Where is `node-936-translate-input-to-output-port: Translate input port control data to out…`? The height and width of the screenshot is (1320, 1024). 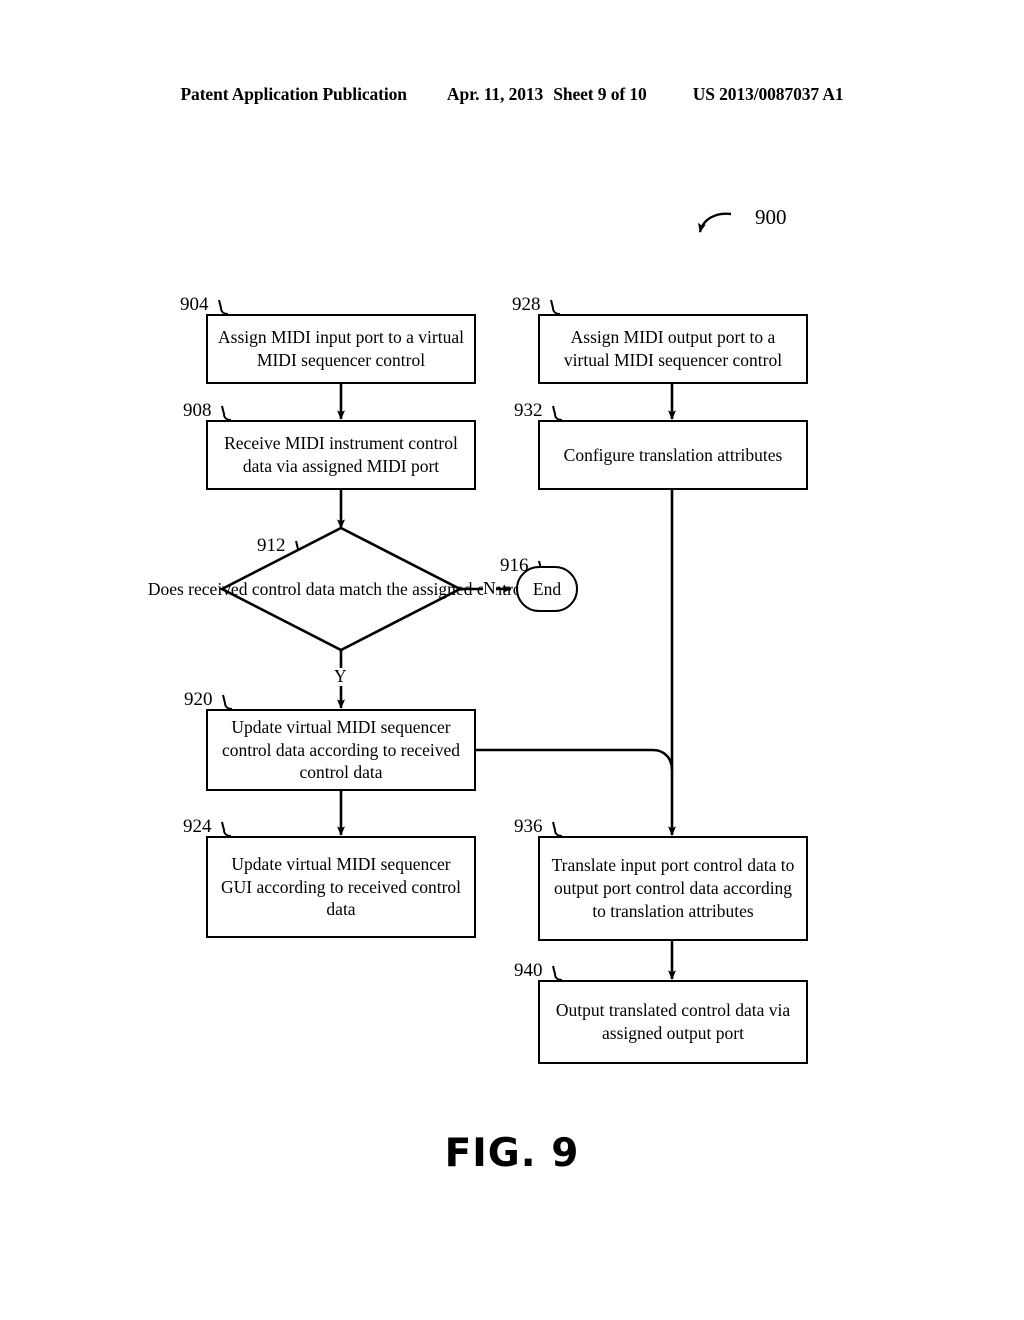 node-936-translate-input-to-output-port: Translate input port control data to out… is located at coordinates (673, 888).